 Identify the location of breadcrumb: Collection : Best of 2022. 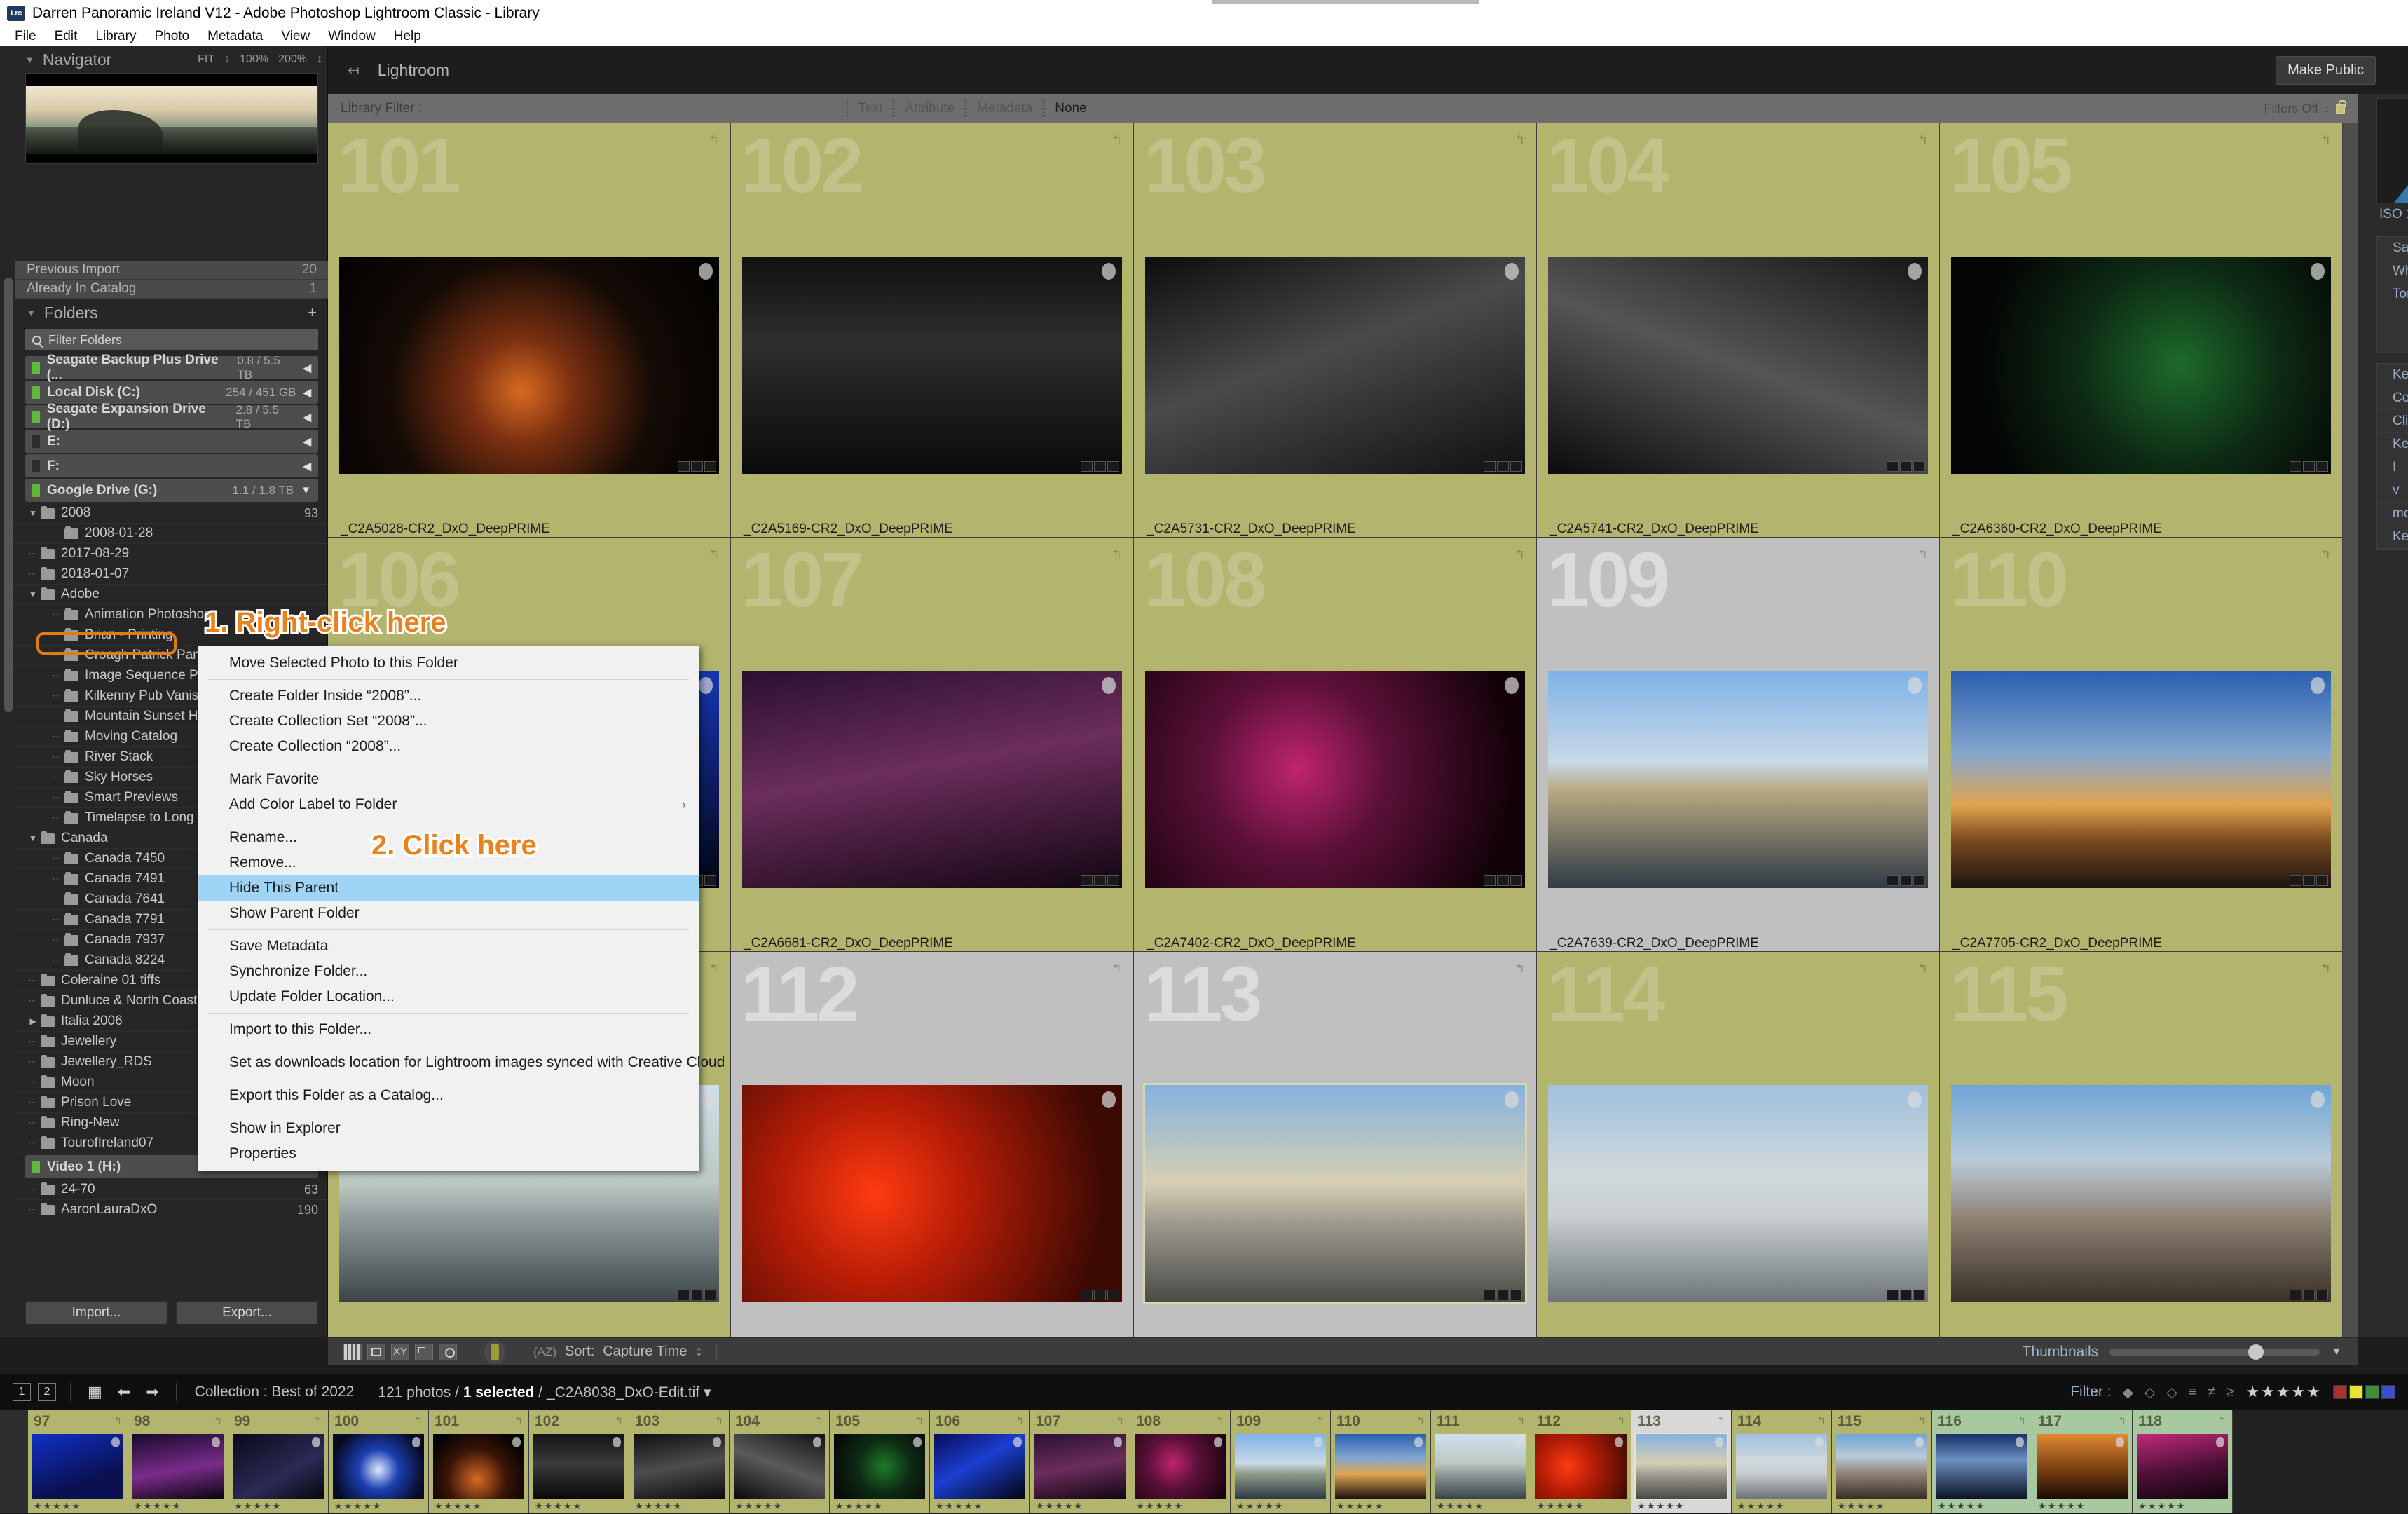
(266, 1392).